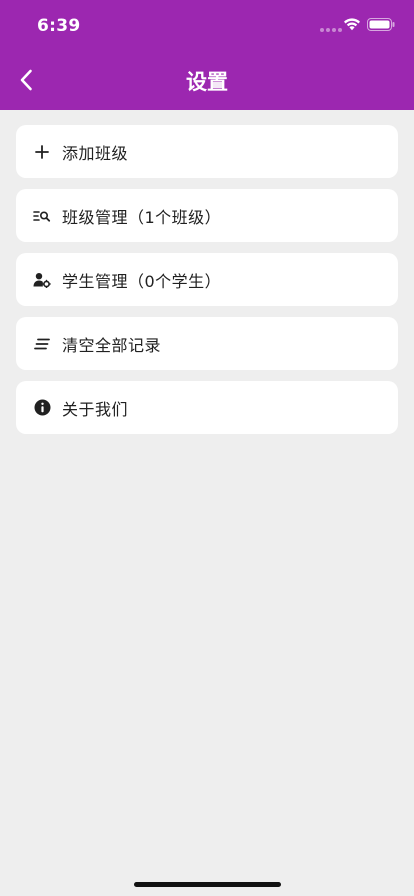 Image resolution: width=414 pixels, height=896 pixels. I want to click on battery-icon, so click(381, 24).